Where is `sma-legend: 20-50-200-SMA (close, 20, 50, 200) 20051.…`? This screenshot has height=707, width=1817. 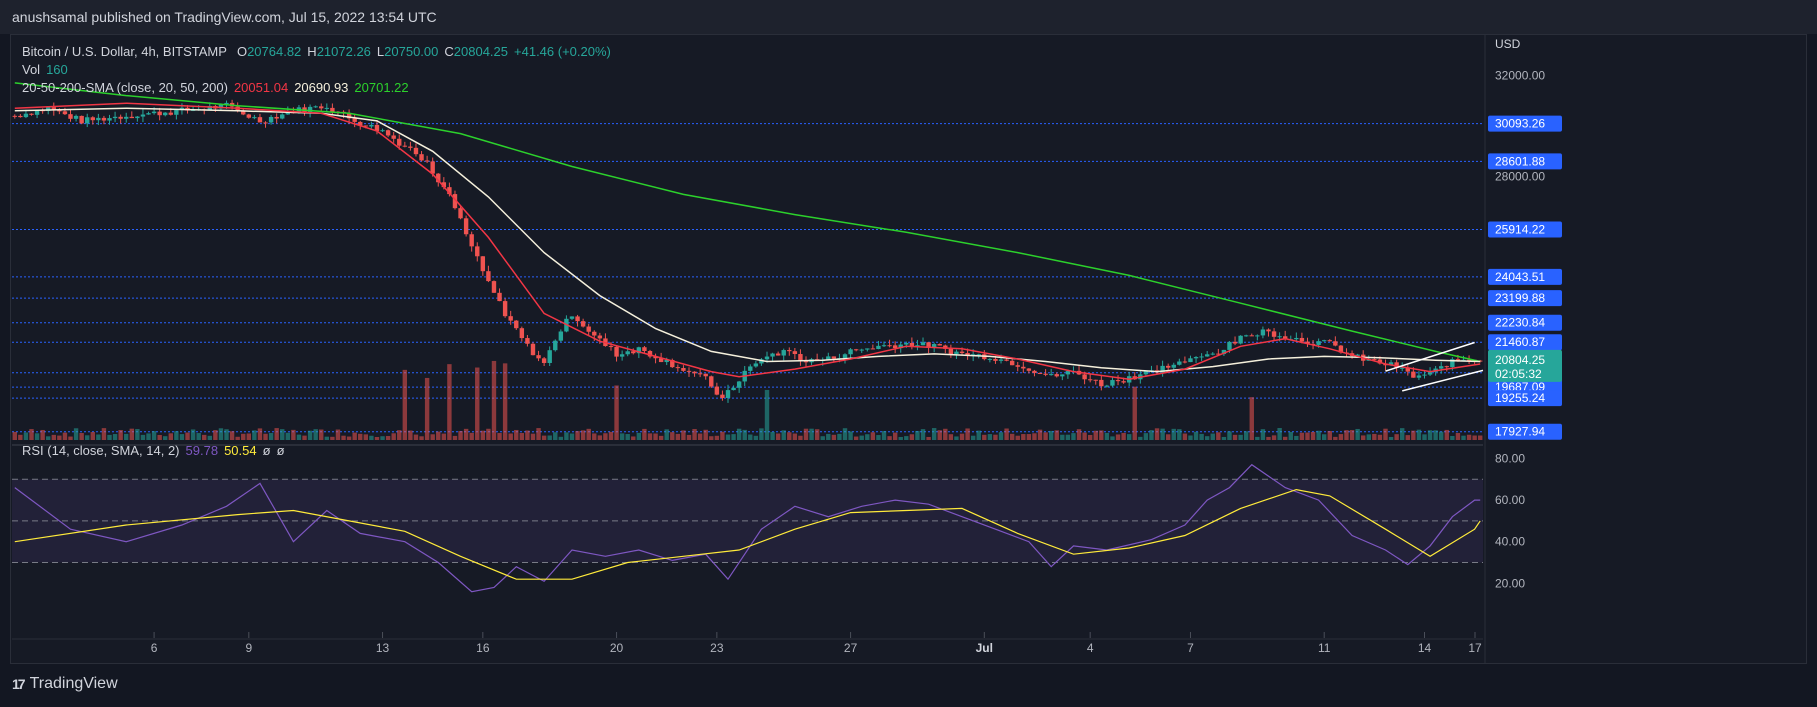
sma-legend: 20-50-200-SMA (close, 20, 50, 200) 20051.… is located at coordinates (218, 87).